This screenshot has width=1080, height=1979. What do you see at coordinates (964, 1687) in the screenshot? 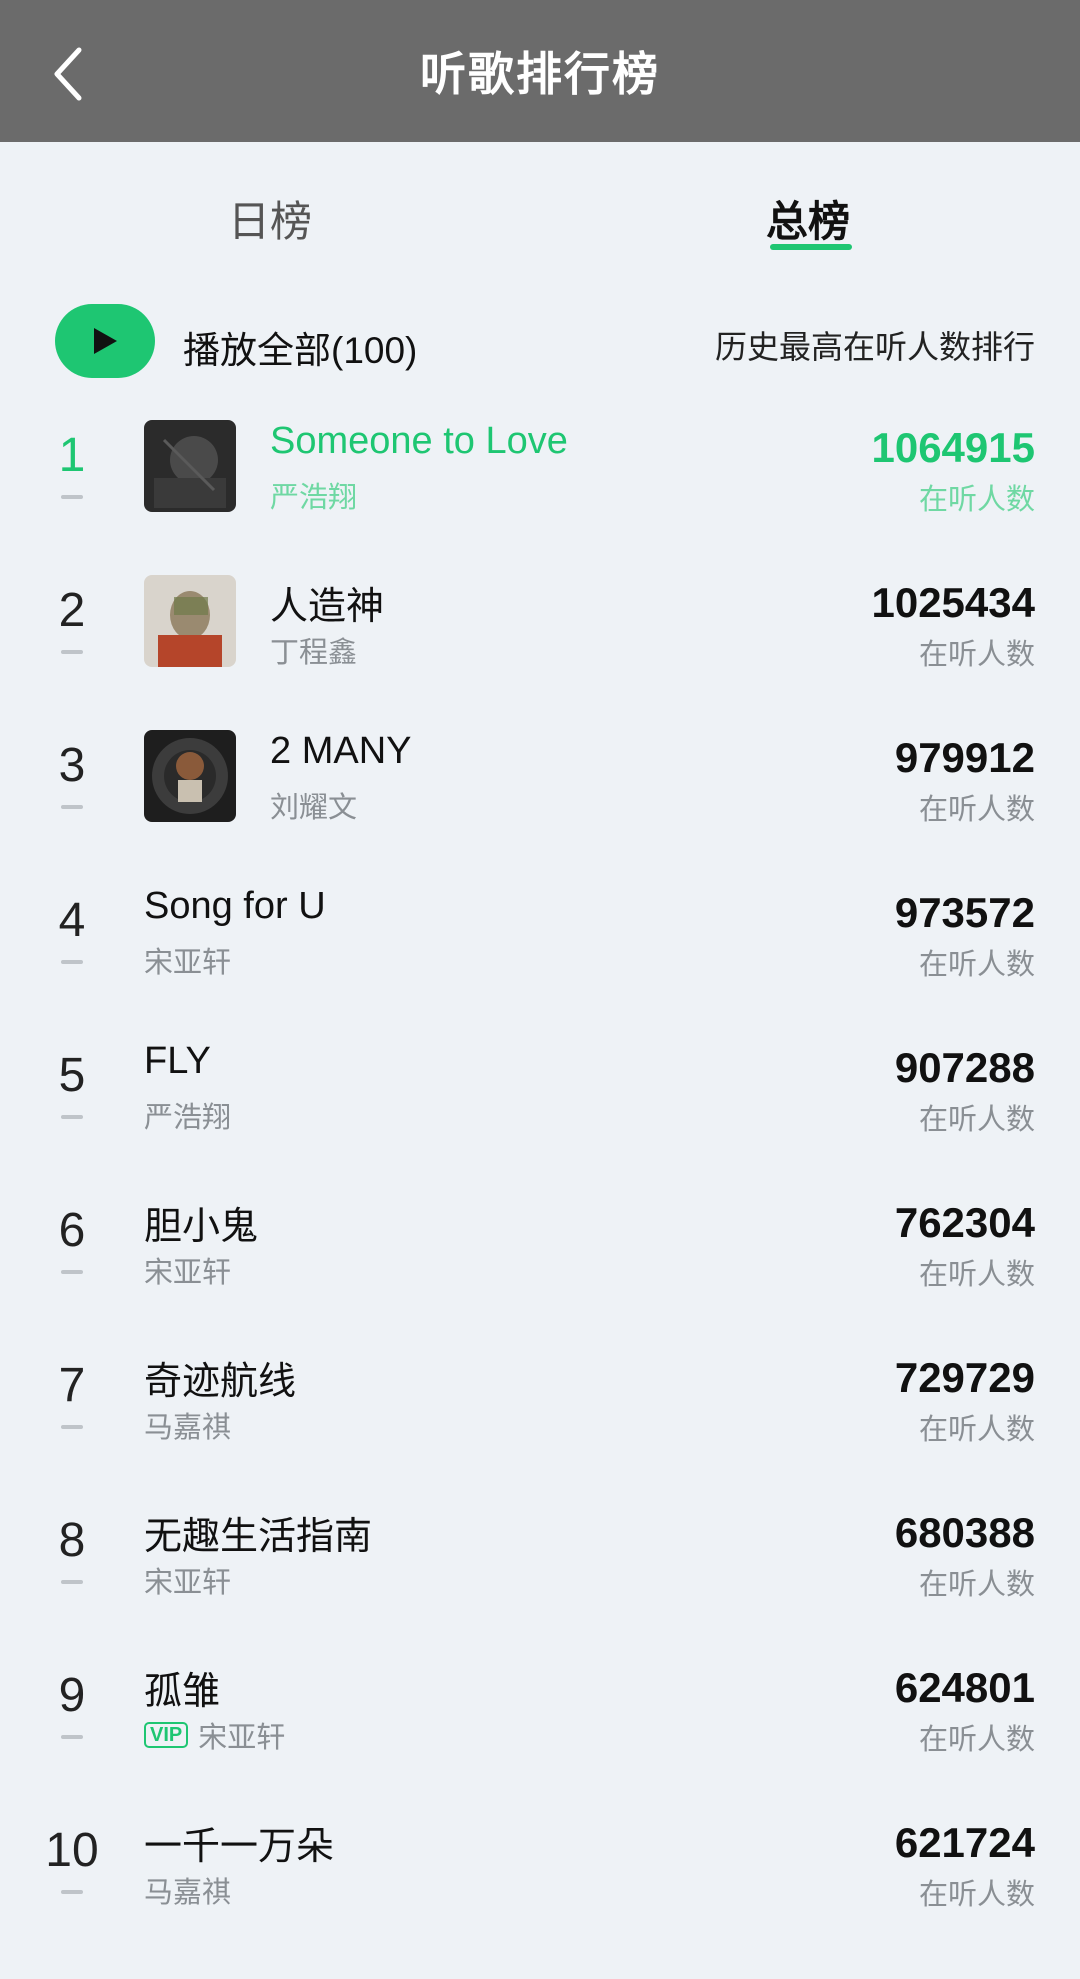
I see `listener-count: 624801` at bounding box center [964, 1687].